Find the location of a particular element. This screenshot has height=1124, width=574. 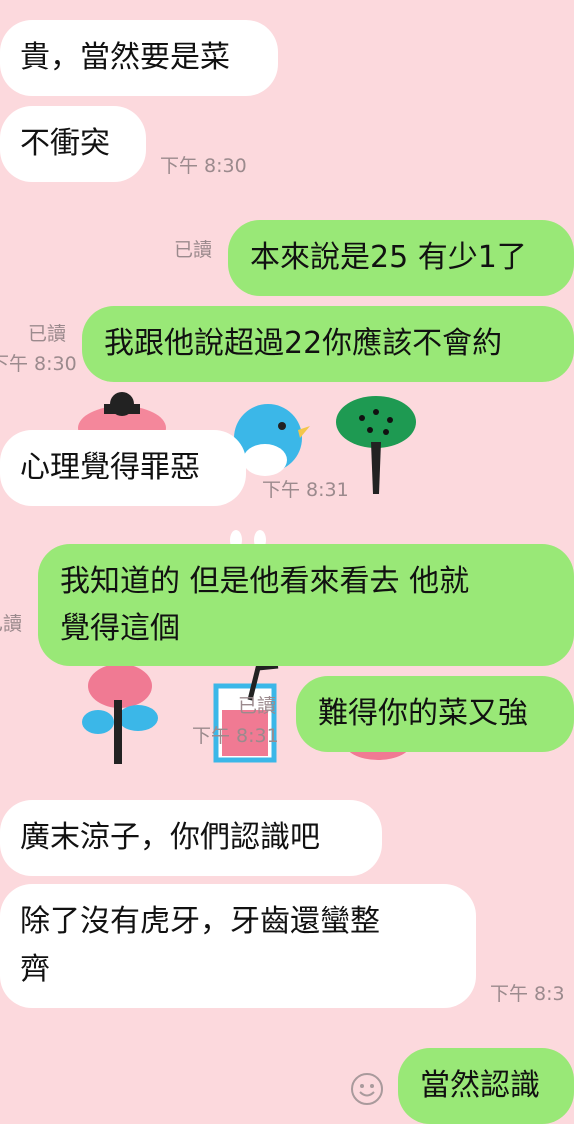

message-outgoing: 我知道的 但是他看來看去 他就 覺得這個 is located at coordinates (306, 605).